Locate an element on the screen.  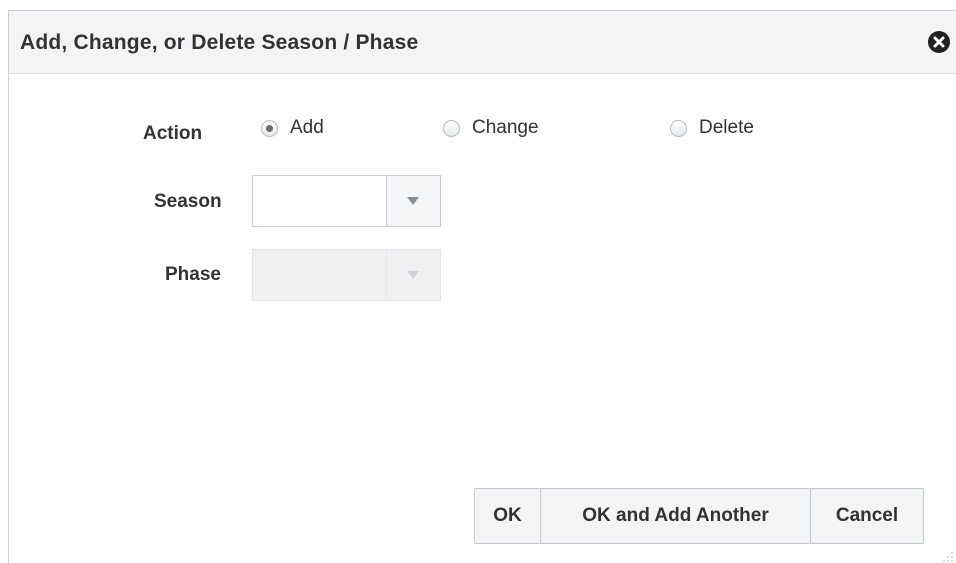
close-x-glyph is located at coordinates (939, 42).